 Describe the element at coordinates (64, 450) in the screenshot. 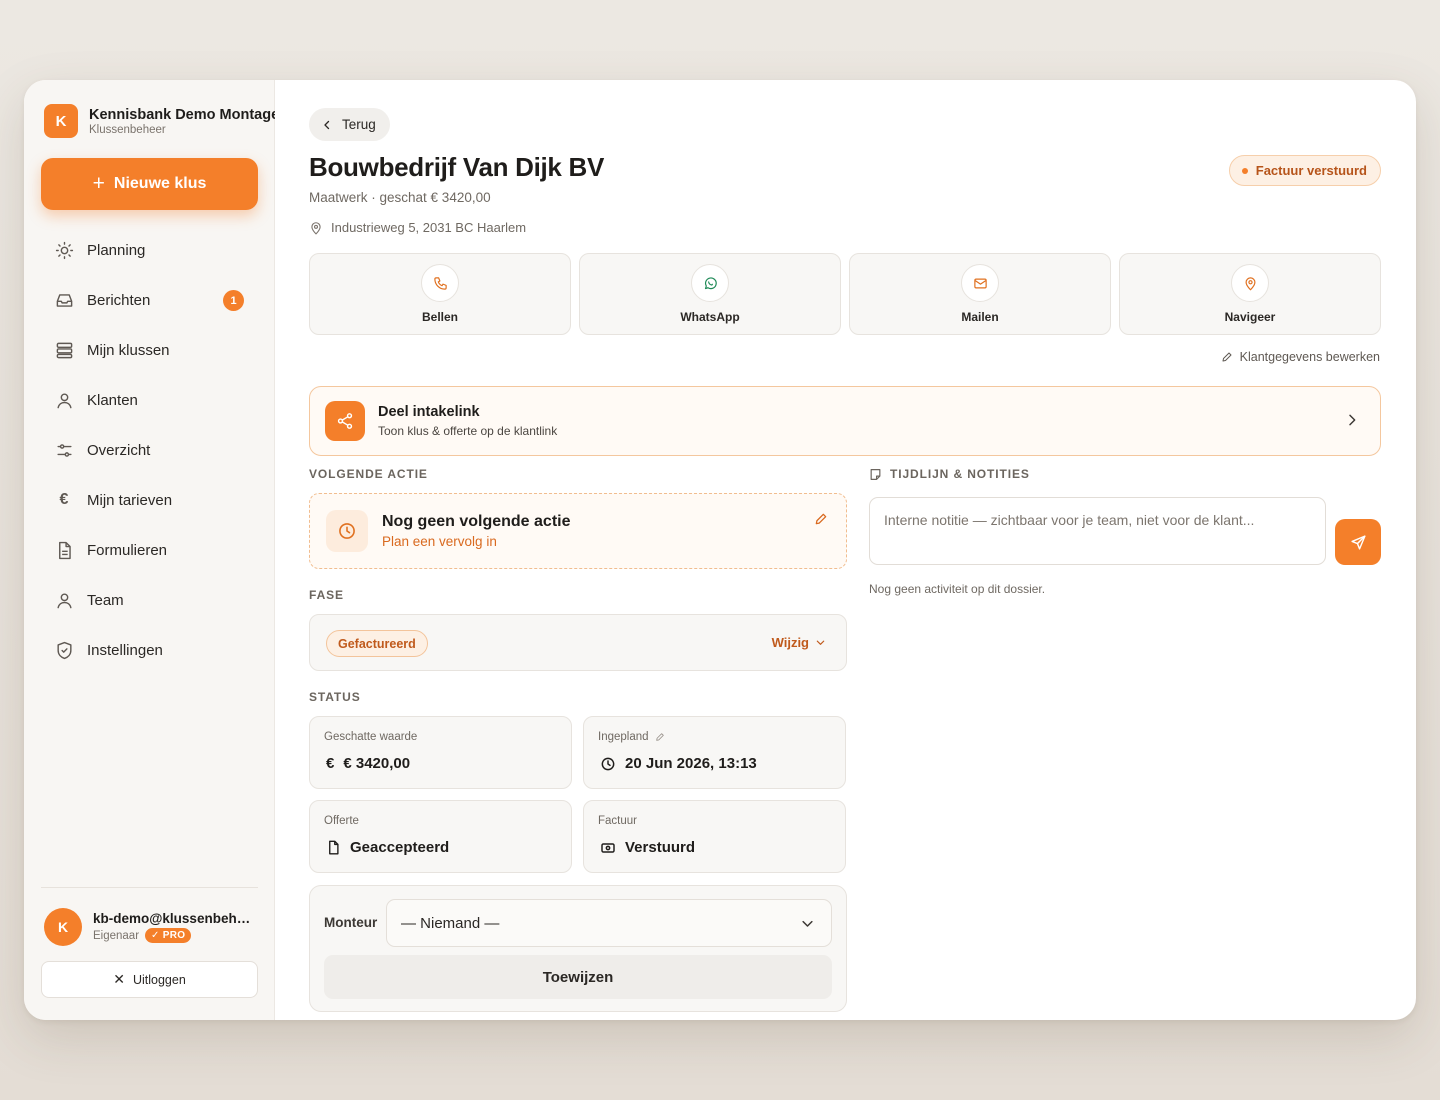

I see `sliders-icon` at that location.